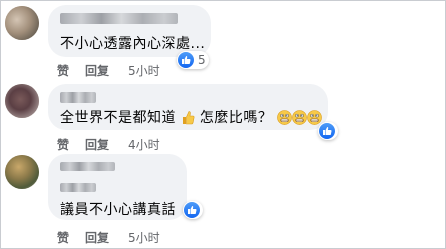  Describe the element at coordinates (118, 210) in the screenshot. I see `comment-text: 議員不小心講真話` at that location.